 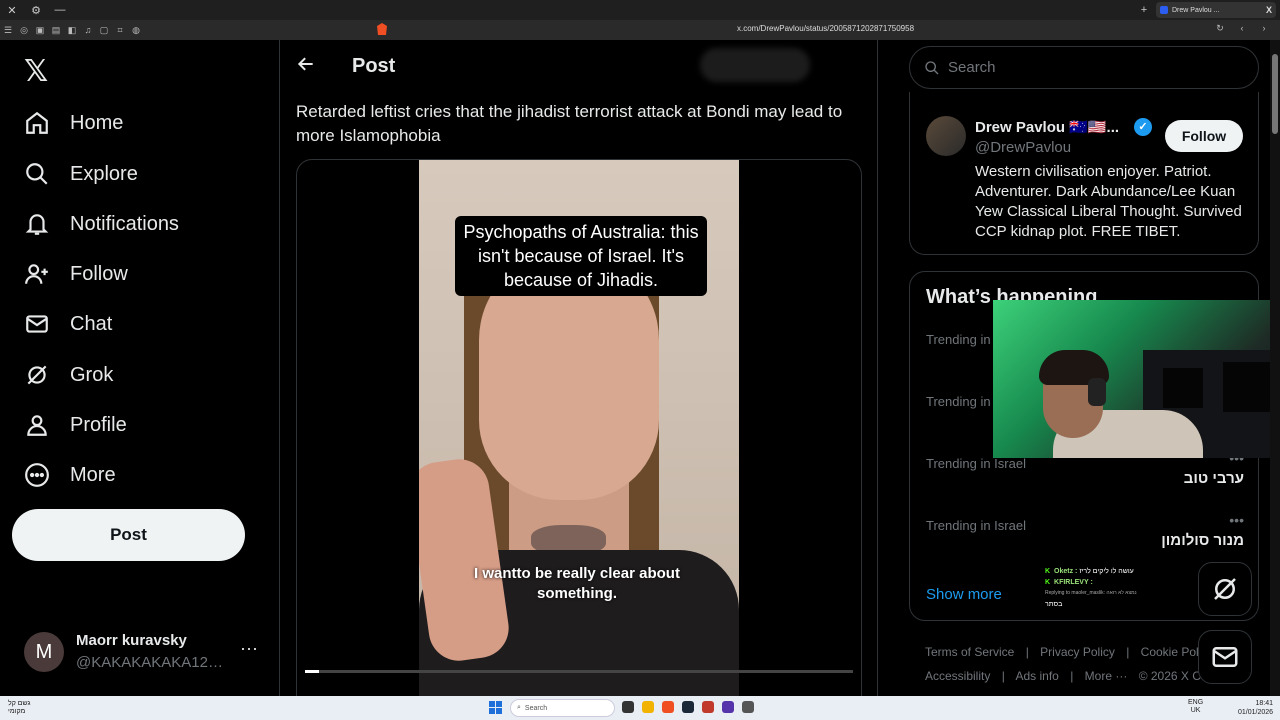 What do you see at coordinates (37, 224) in the screenshot?
I see `bell-icon` at bounding box center [37, 224].